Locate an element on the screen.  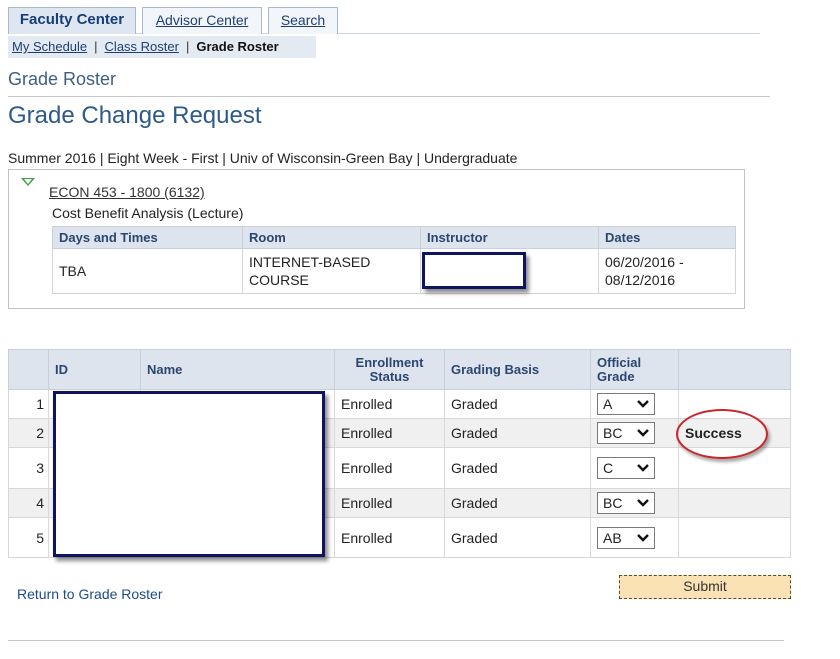
row-number: 4 is located at coordinates (28, 503).